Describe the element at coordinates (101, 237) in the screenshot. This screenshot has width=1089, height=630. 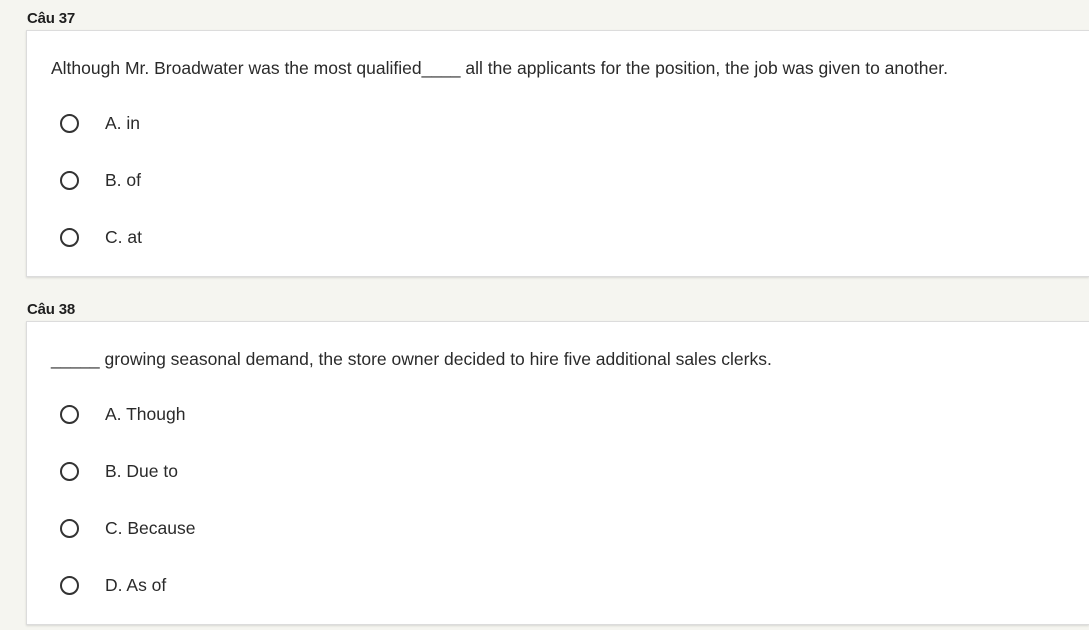
I see `question-37-option-c: C. at` at that location.